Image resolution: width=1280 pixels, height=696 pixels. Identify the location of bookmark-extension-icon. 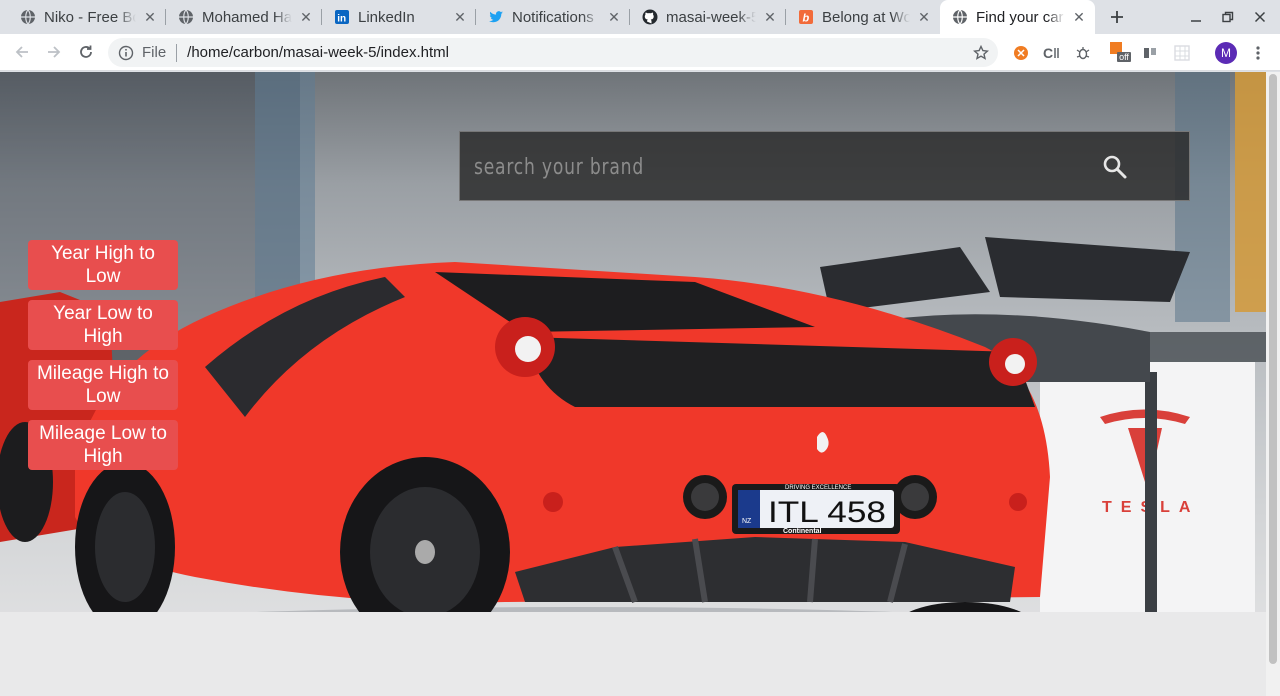
(1150, 53).